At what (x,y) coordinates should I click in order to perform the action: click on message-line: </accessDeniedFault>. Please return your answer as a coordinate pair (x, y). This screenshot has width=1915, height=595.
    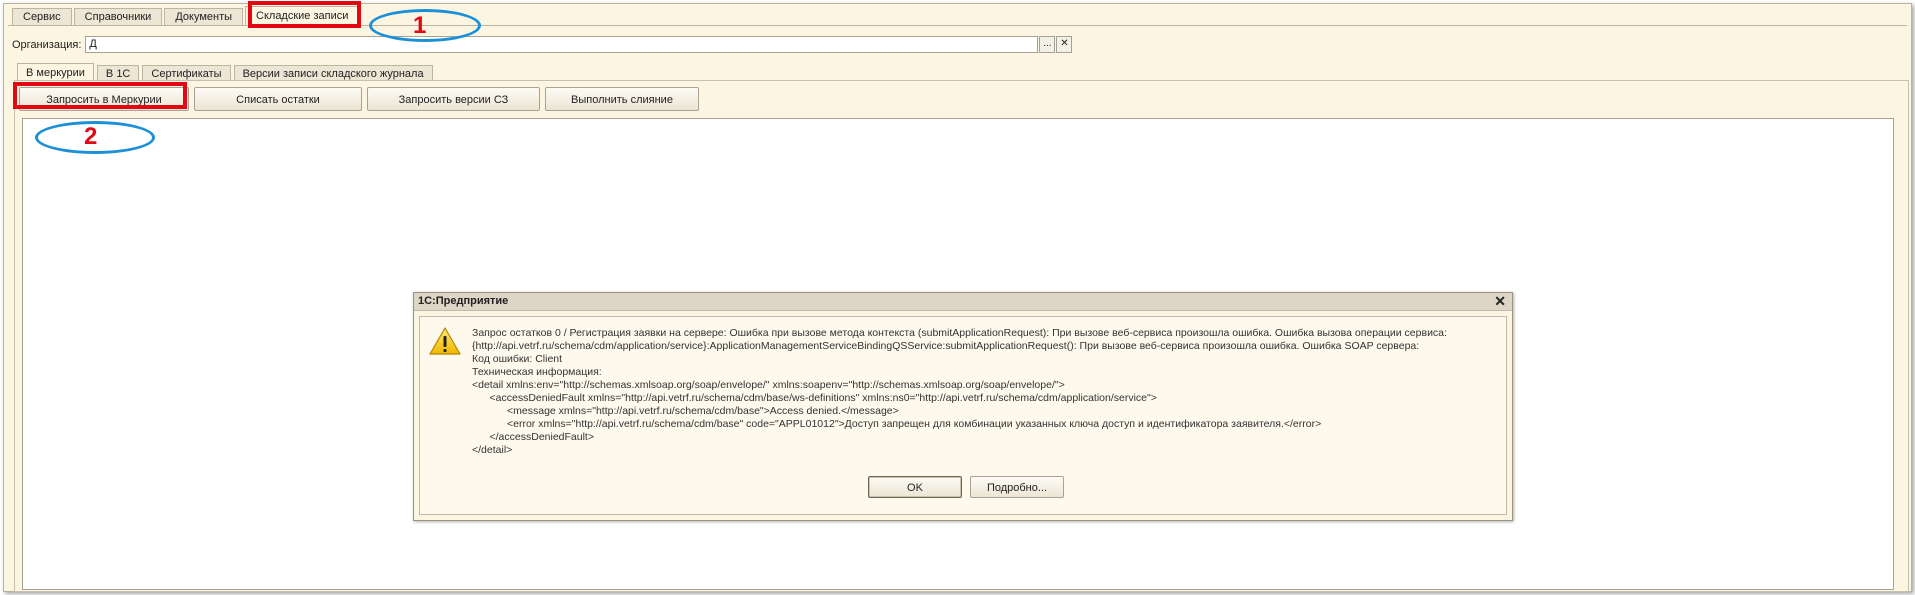
    Looking at the image, I should click on (533, 437).